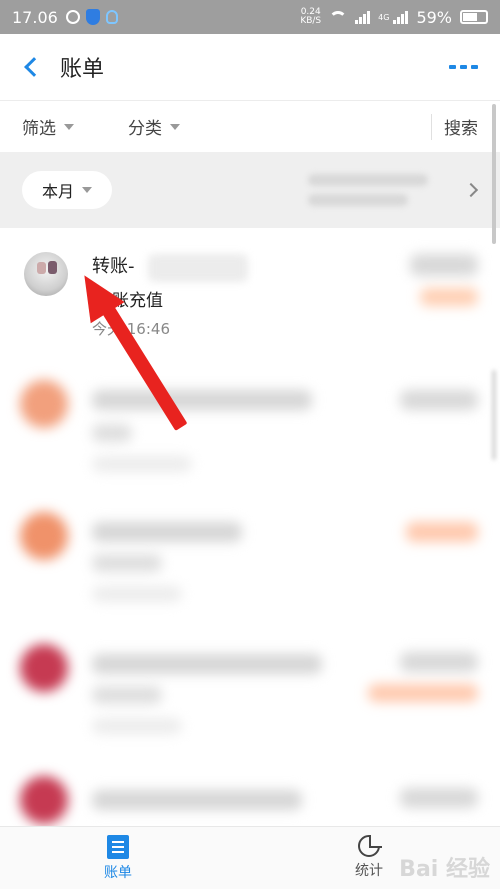  Describe the element at coordinates (369, 871) in the screenshot. I see `nav-stats-label: 统计` at that location.